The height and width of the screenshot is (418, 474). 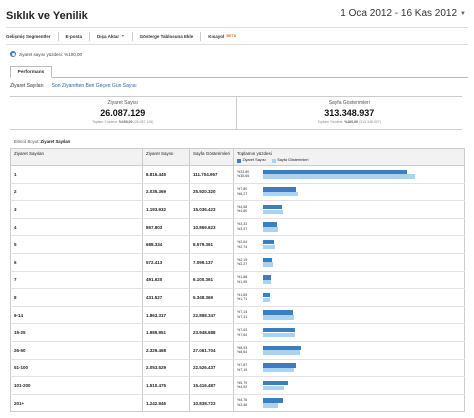 I want to click on table-row: 7 491.620 6.100.361 %1,88 %1,95, so click(x=237, y=280).